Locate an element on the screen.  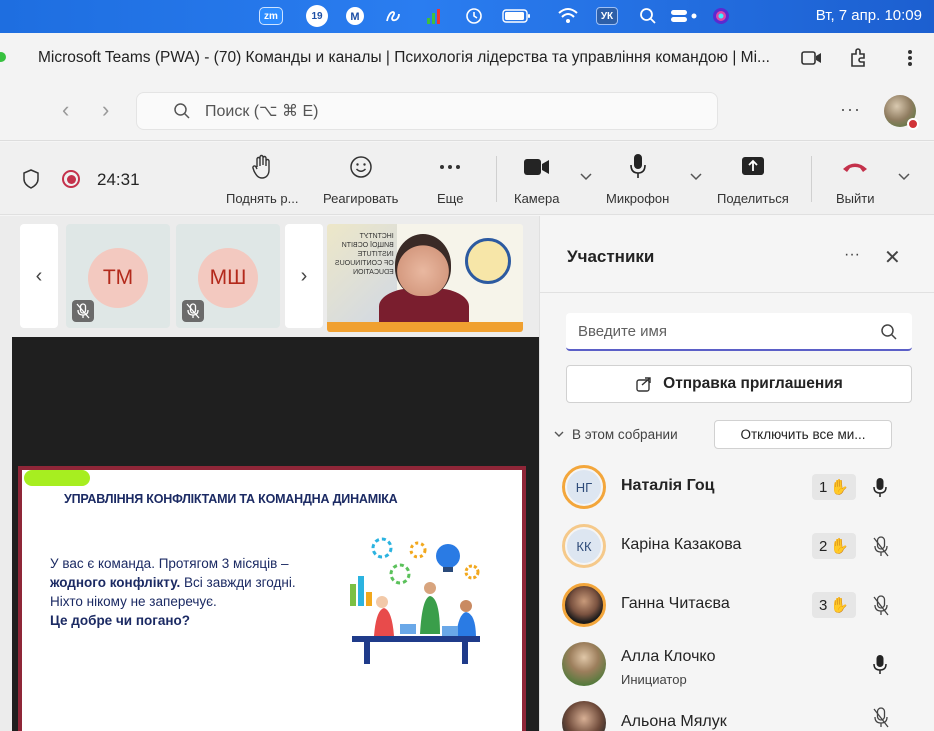
participant-search-field is located at coordinates (739, 332).